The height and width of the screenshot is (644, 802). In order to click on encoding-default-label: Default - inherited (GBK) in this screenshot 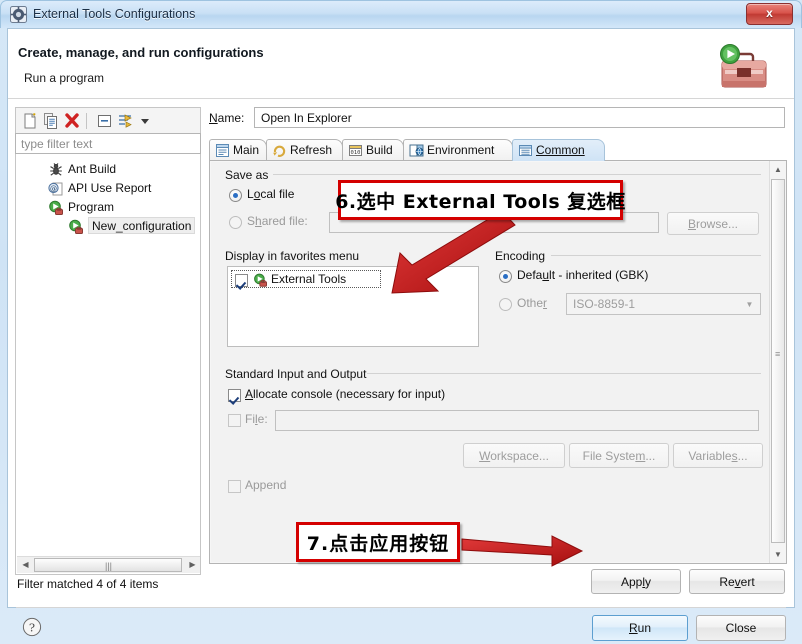, I will do `click(583, 275)`.